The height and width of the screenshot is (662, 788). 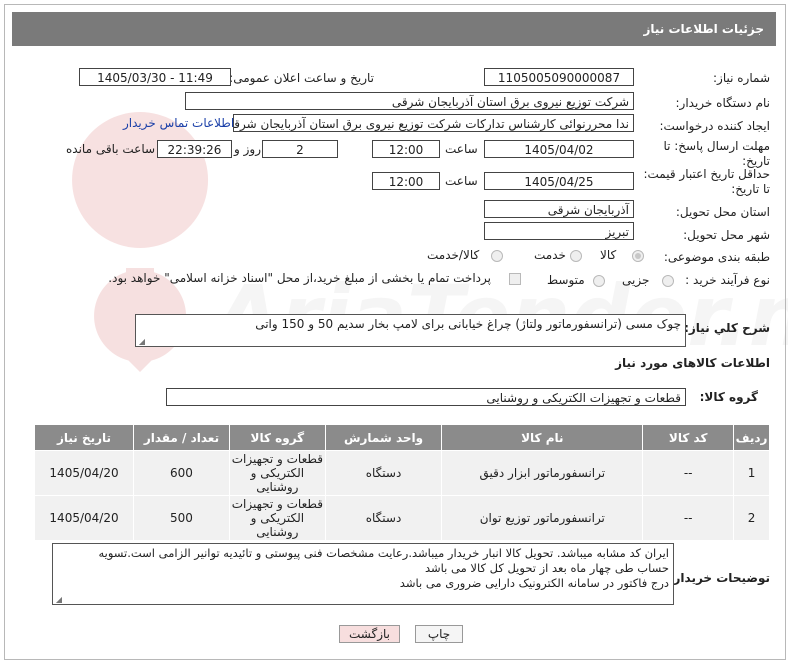 What do you see at coordinates (542, 473) in the screenshot?
I see `cell-name: ترانسفورماتور ابزار دقیق` at bounding box center [542, 473].